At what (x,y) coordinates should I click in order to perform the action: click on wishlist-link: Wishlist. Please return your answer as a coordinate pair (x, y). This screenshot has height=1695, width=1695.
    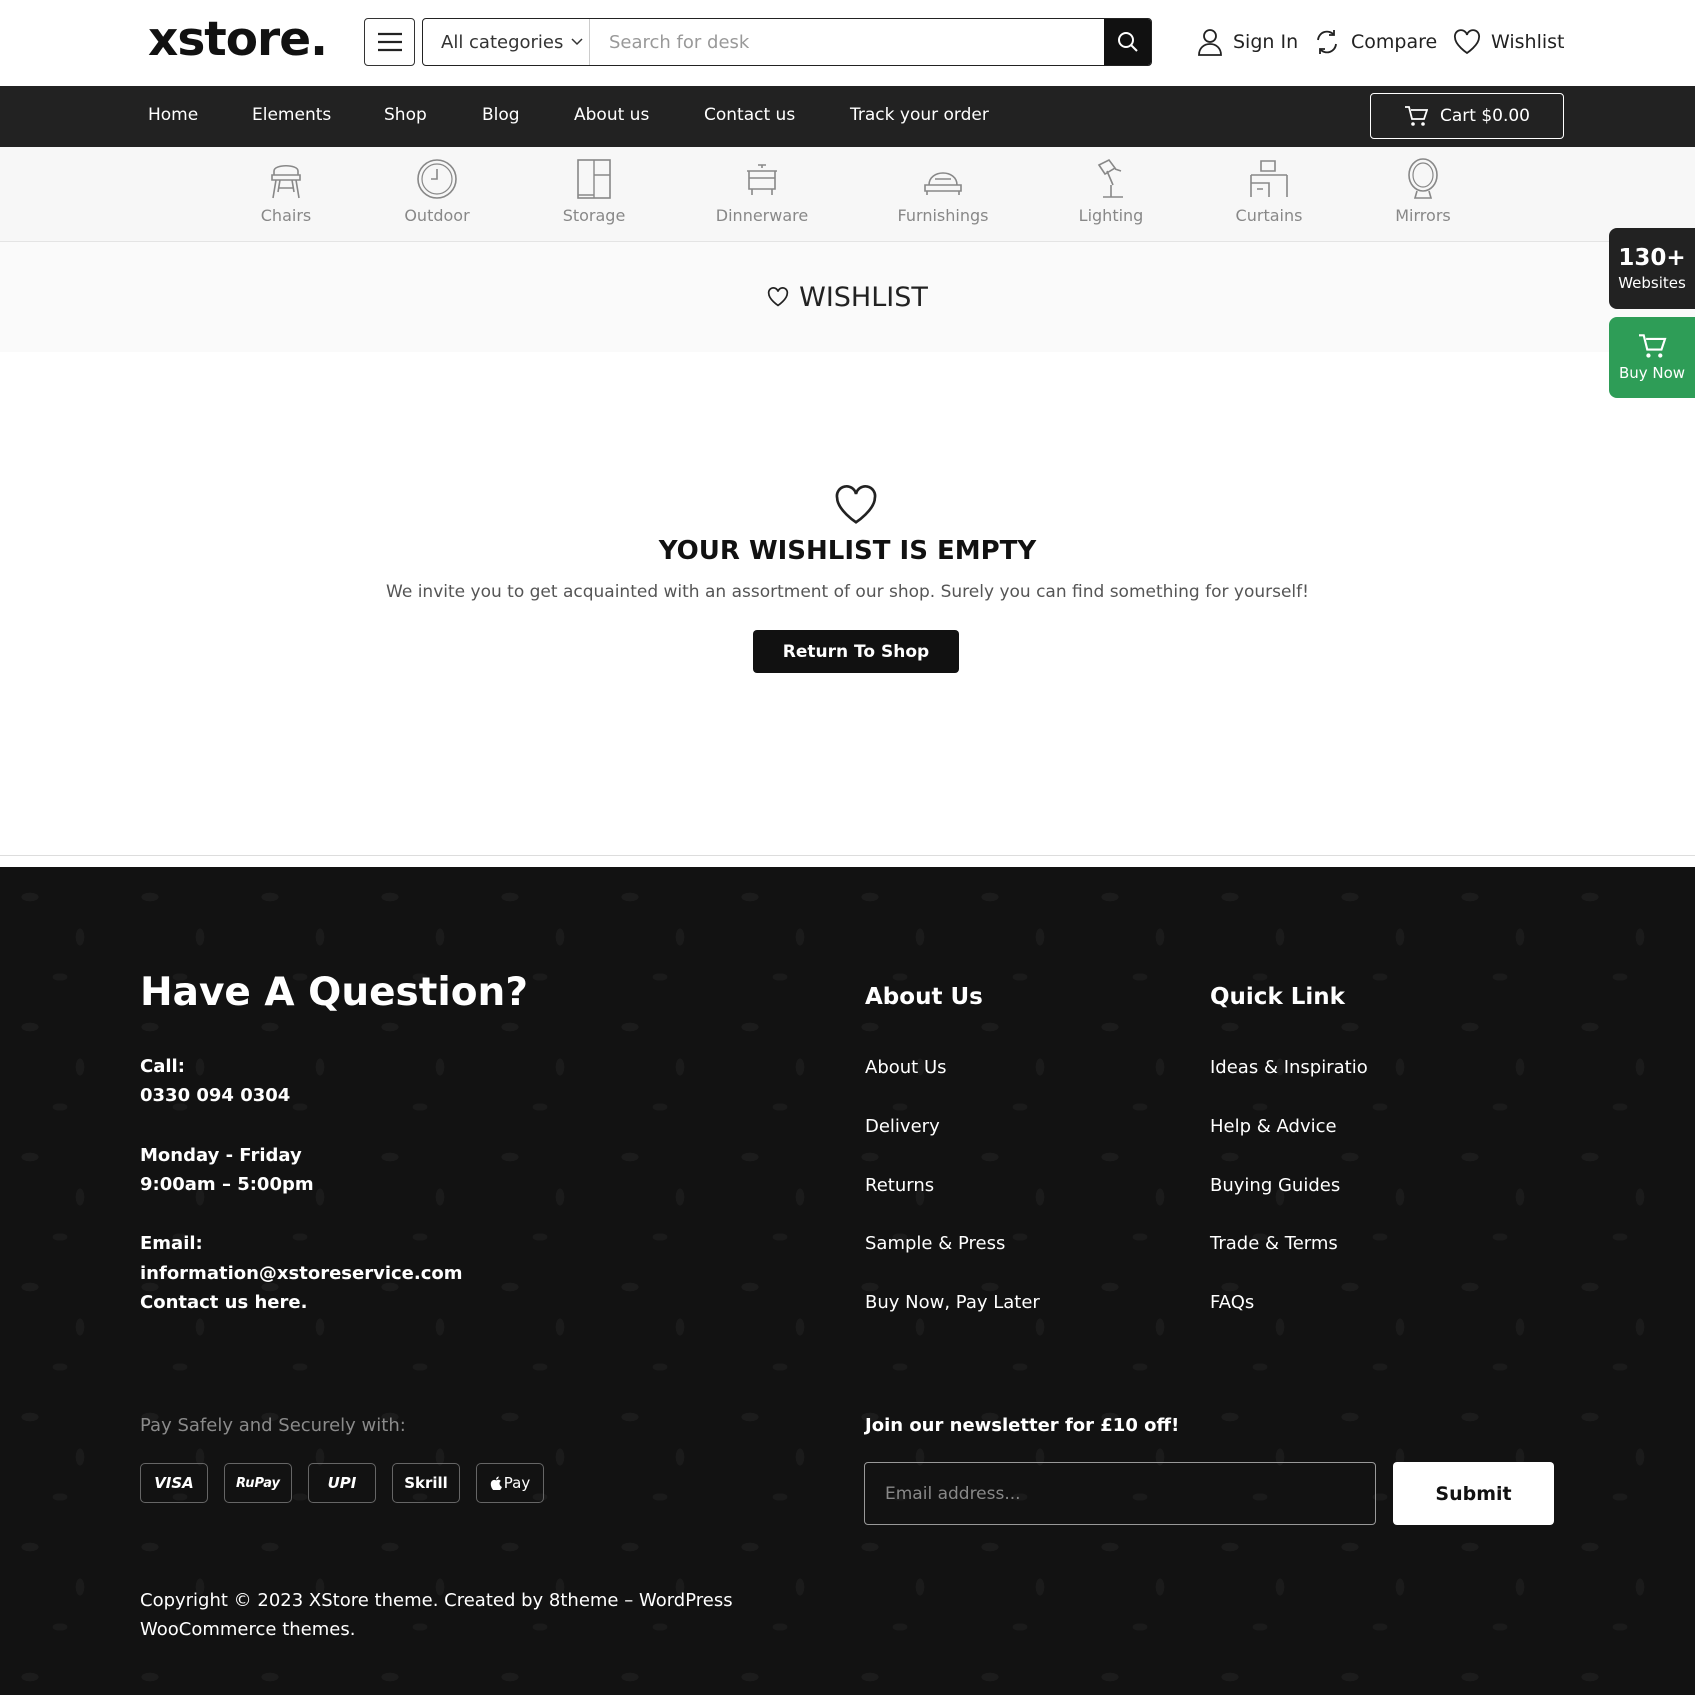
    Looking at the image, I should click on (1509, 42).